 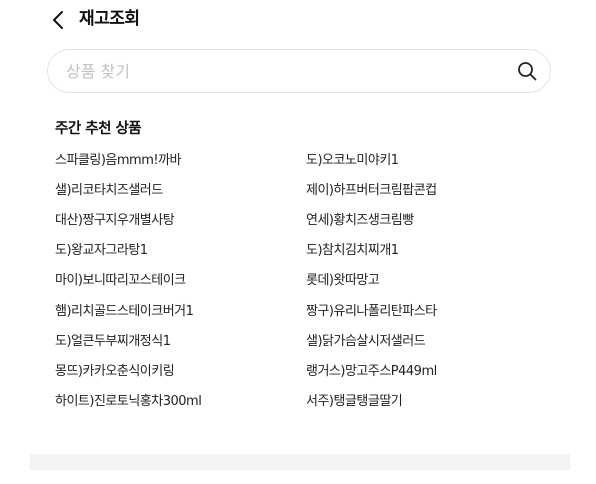 I want to click on product-item: 짱구)유리나폴리탄파스타, so click(x=371, y=312).